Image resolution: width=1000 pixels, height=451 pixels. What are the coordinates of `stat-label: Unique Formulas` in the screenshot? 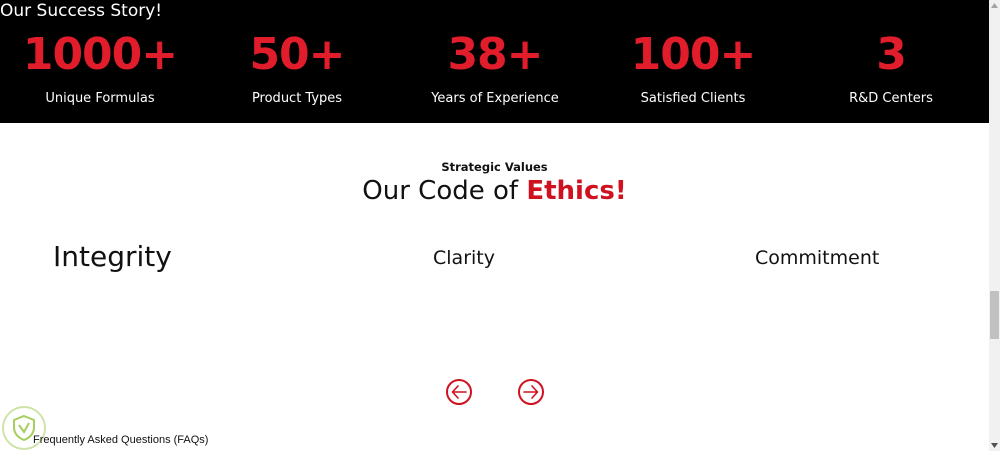 It's located at (100, 98).